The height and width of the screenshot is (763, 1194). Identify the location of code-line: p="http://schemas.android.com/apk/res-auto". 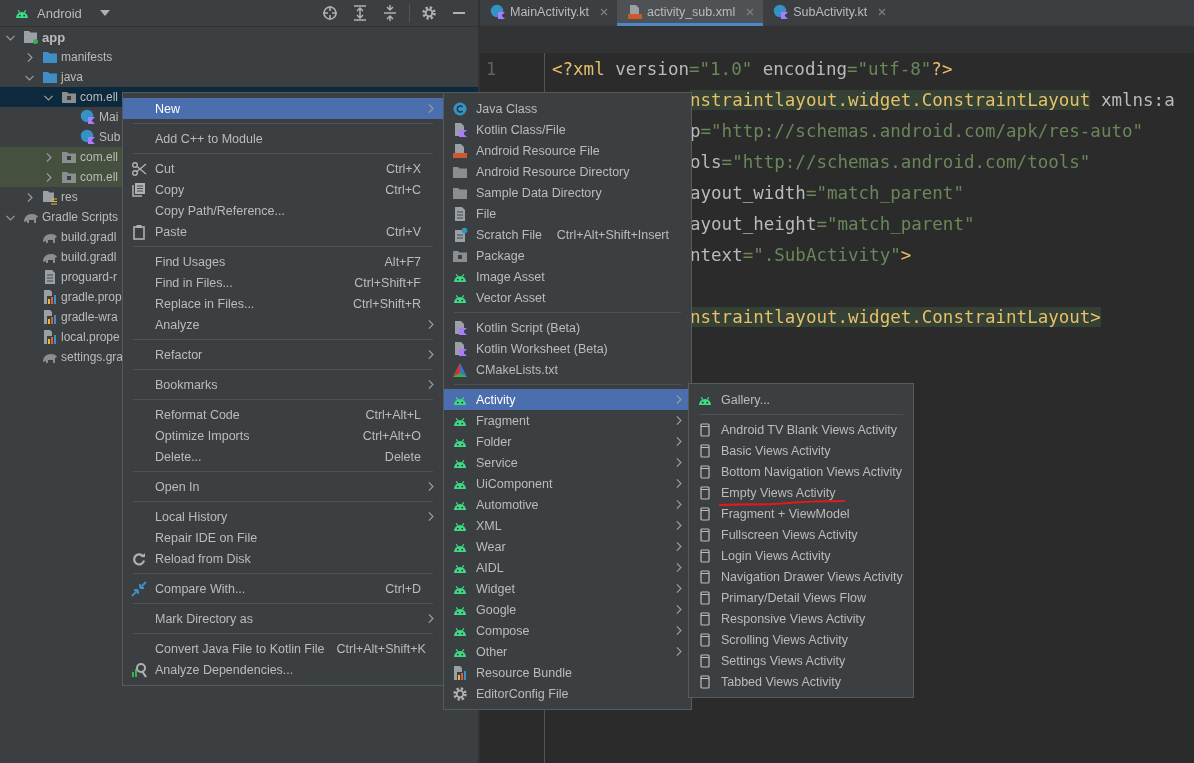
(917, 131).